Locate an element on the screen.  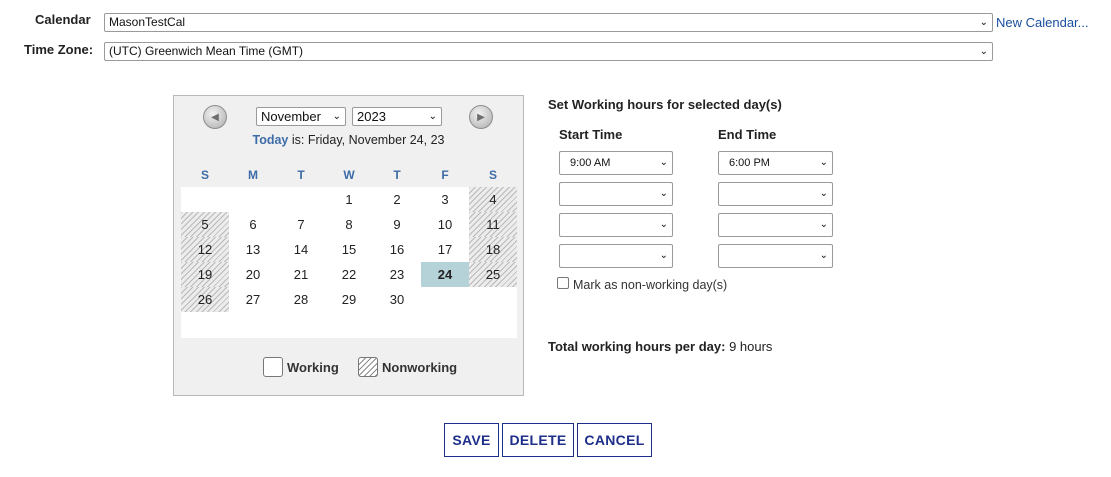
working-legend-label: Working is located at coordinates (313, 367).